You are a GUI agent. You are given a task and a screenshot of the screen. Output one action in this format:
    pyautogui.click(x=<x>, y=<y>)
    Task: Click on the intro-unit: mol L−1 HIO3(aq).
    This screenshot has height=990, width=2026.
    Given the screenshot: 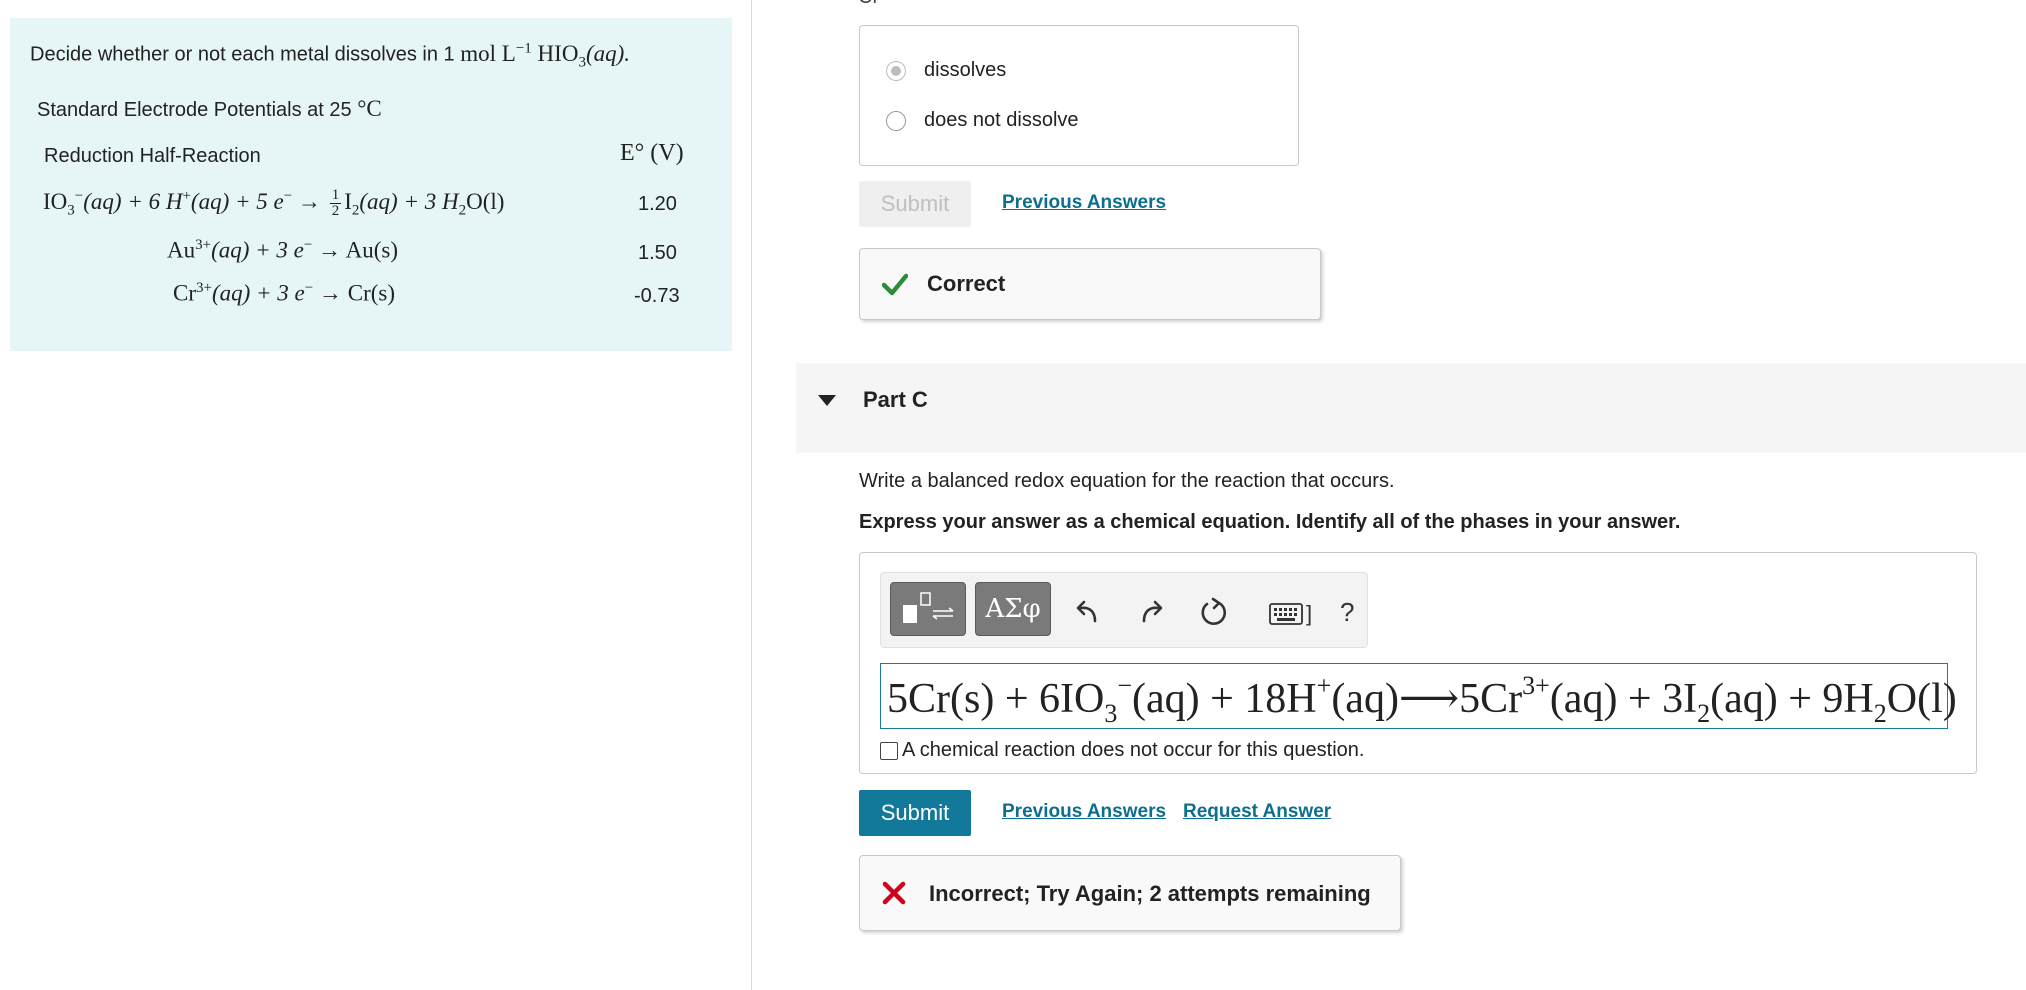 What is the action you would take?
    pyautogui.click(x=545, y=55)
    